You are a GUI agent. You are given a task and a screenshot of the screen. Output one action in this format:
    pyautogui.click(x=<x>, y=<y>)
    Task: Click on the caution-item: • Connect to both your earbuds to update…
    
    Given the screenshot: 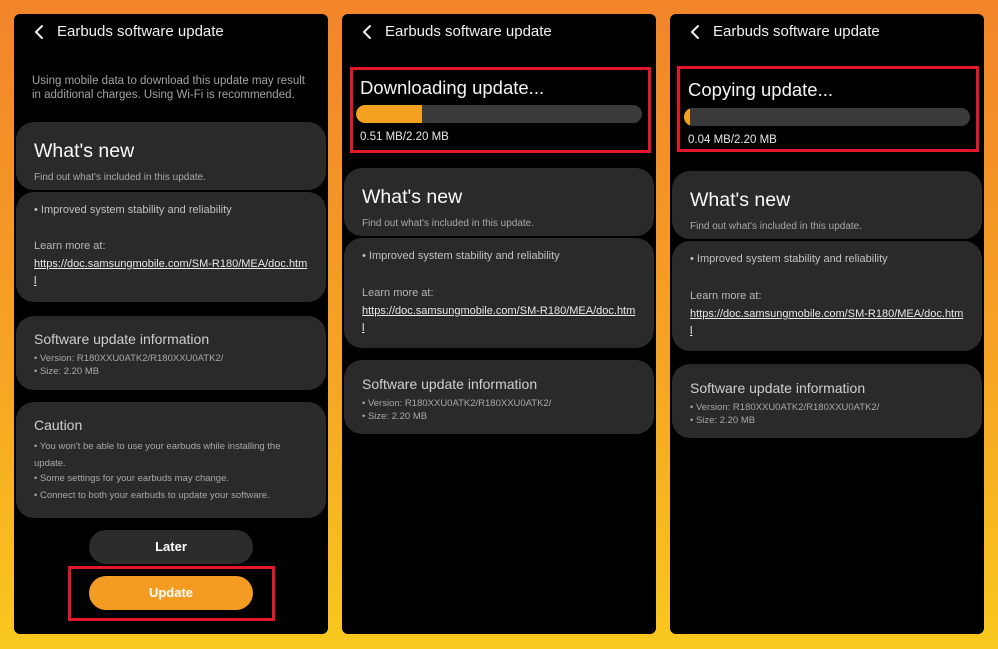 What is the action you would take?
    pyautogui.click(x=152, y=495)
    